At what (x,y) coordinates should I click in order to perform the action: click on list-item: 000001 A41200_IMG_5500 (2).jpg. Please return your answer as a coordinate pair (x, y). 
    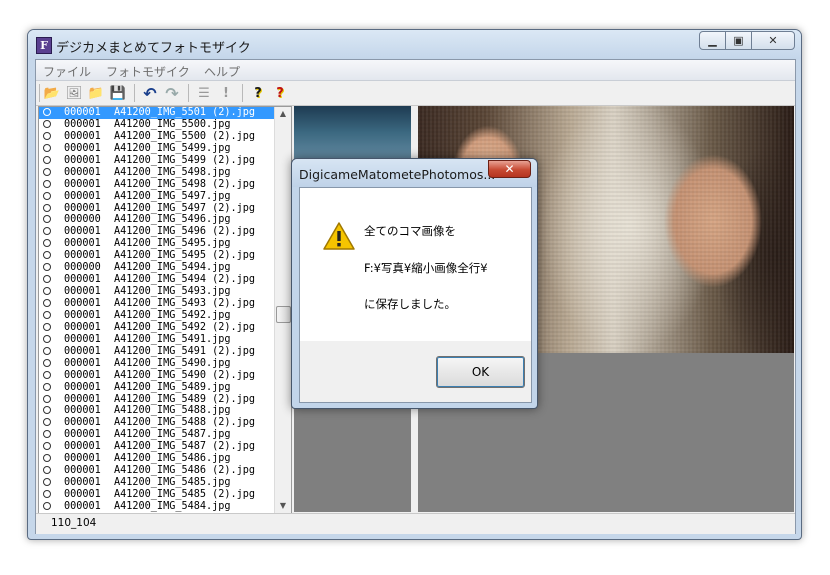
    Looking at the image, I should click on (157, 137).